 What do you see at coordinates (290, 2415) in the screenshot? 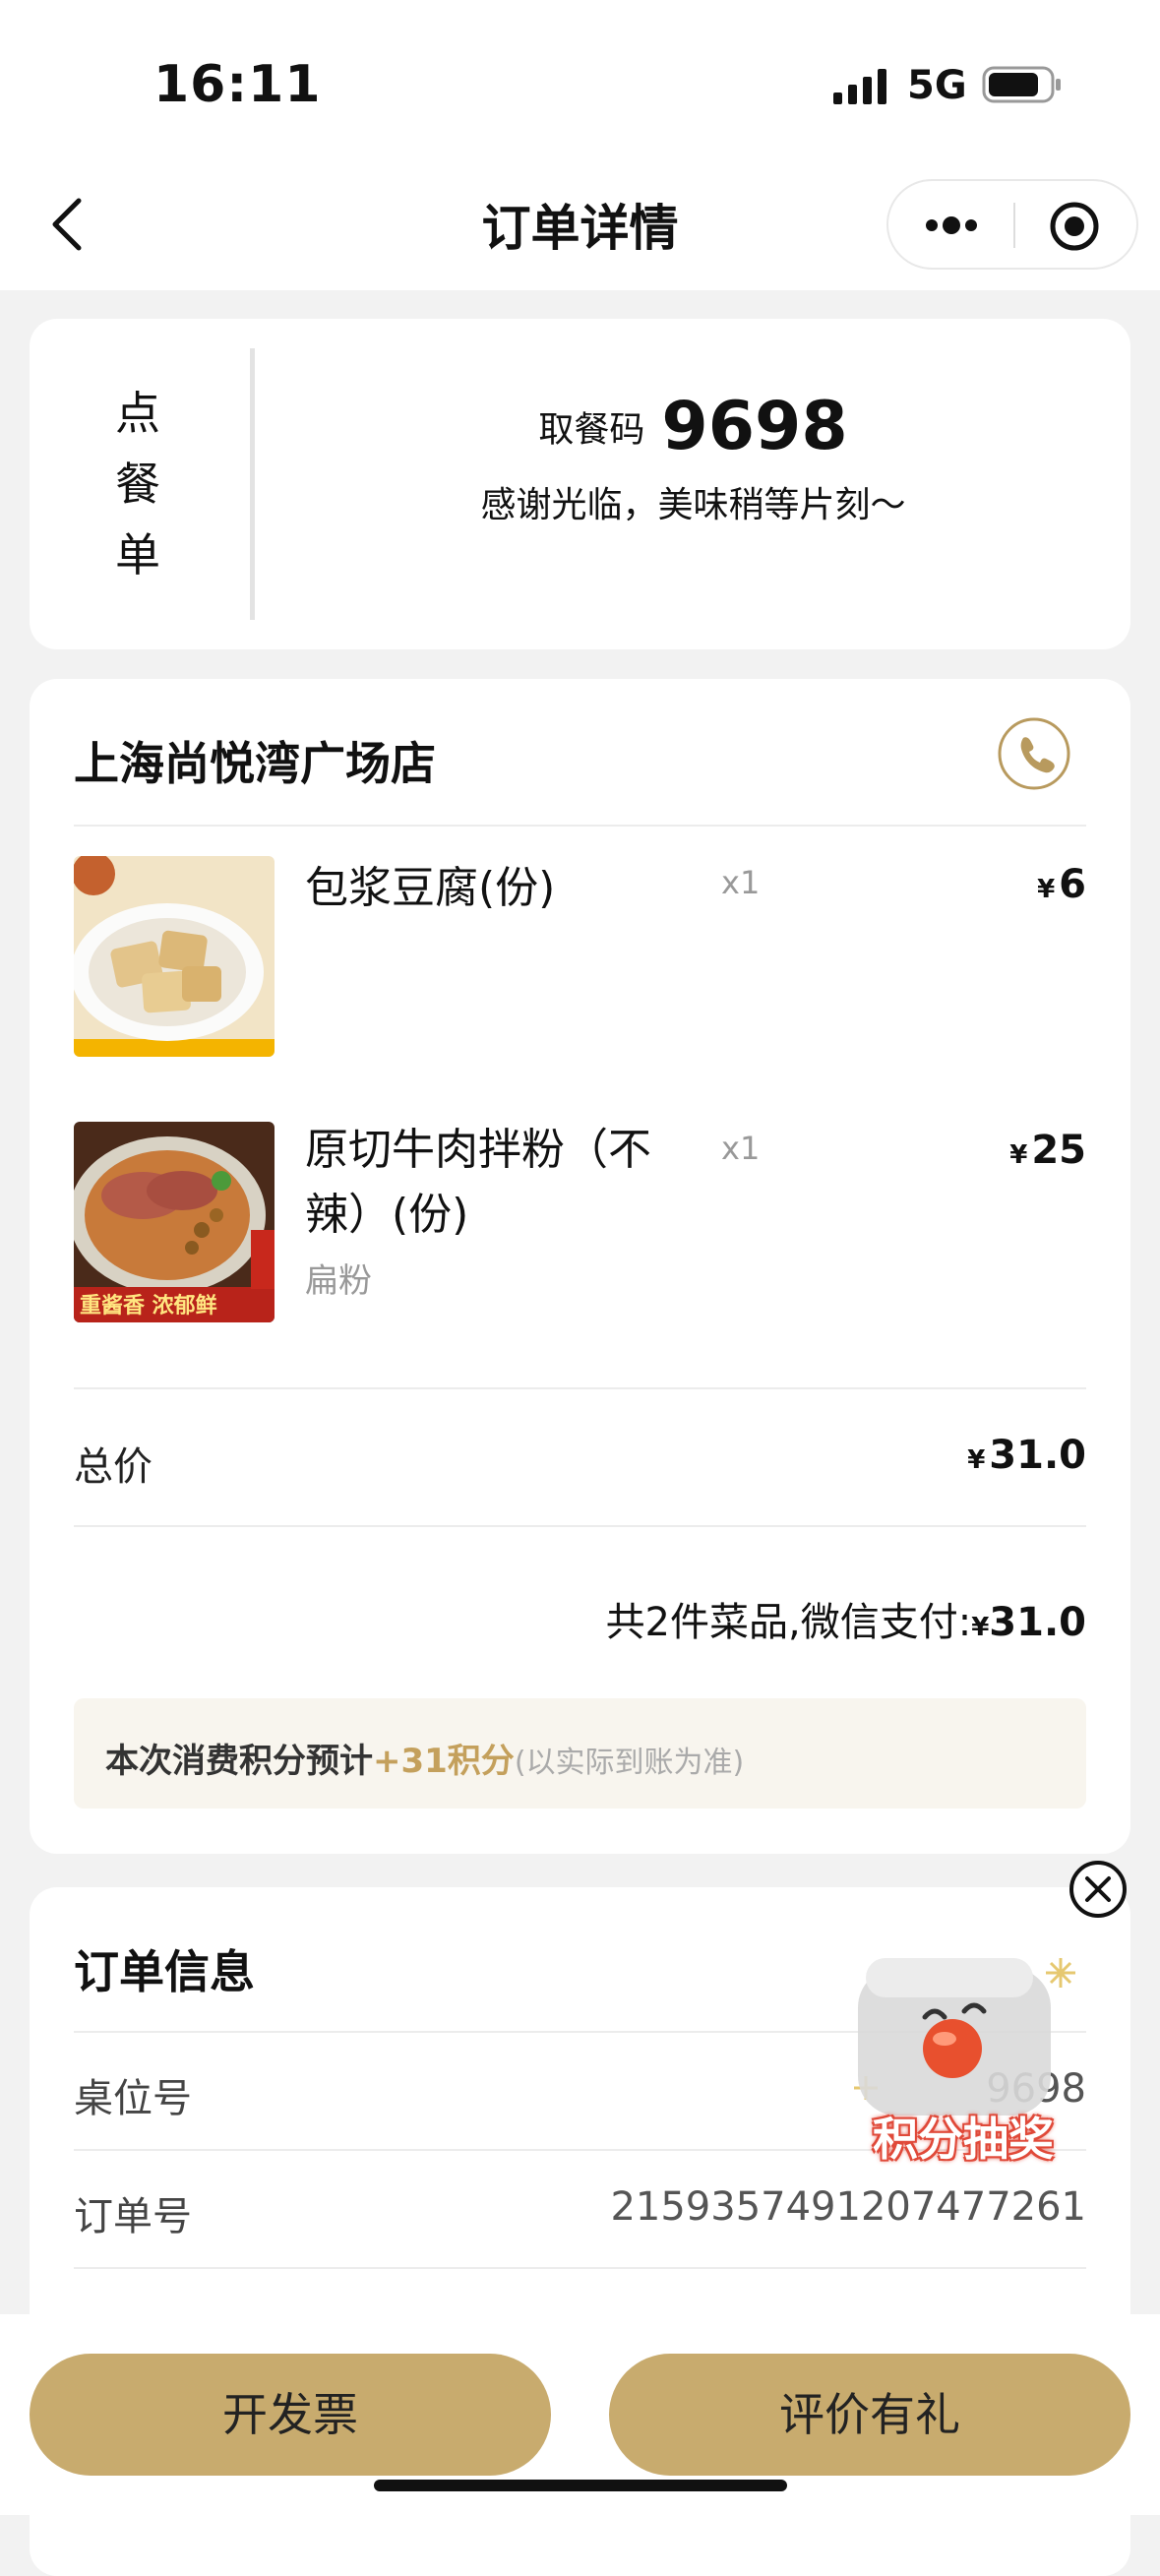
I see `invoice-button: 开发票` at bounding box center [290, 2415].